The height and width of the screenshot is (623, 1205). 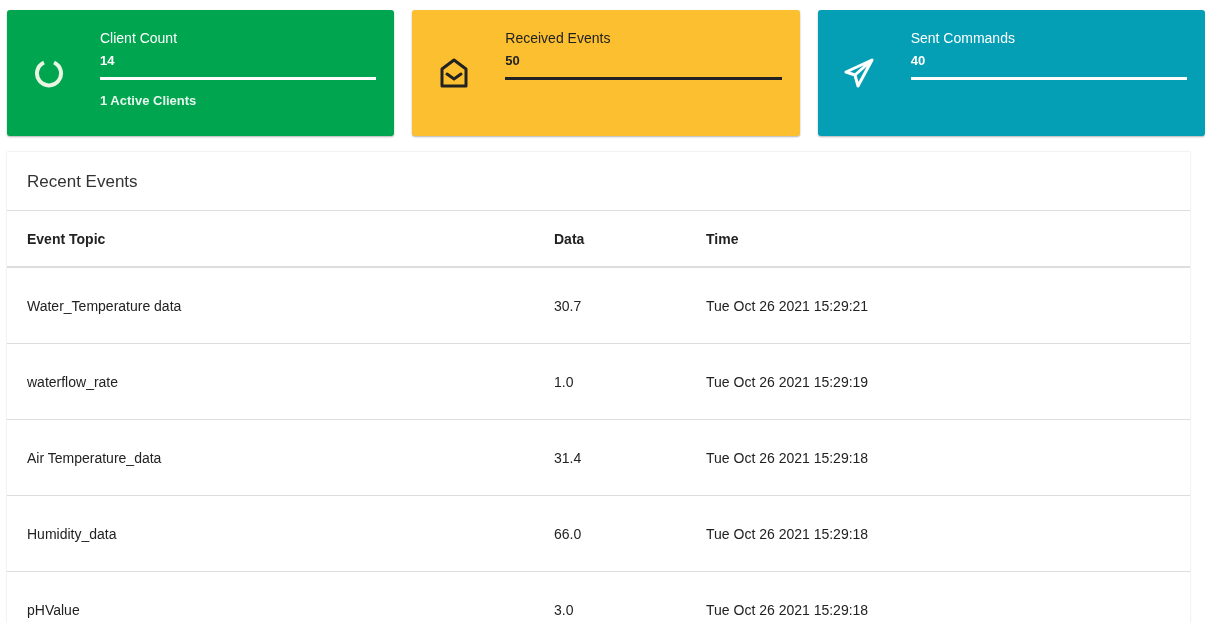 I want to click on table-cell: 1.0, so click(x=564, y=381).